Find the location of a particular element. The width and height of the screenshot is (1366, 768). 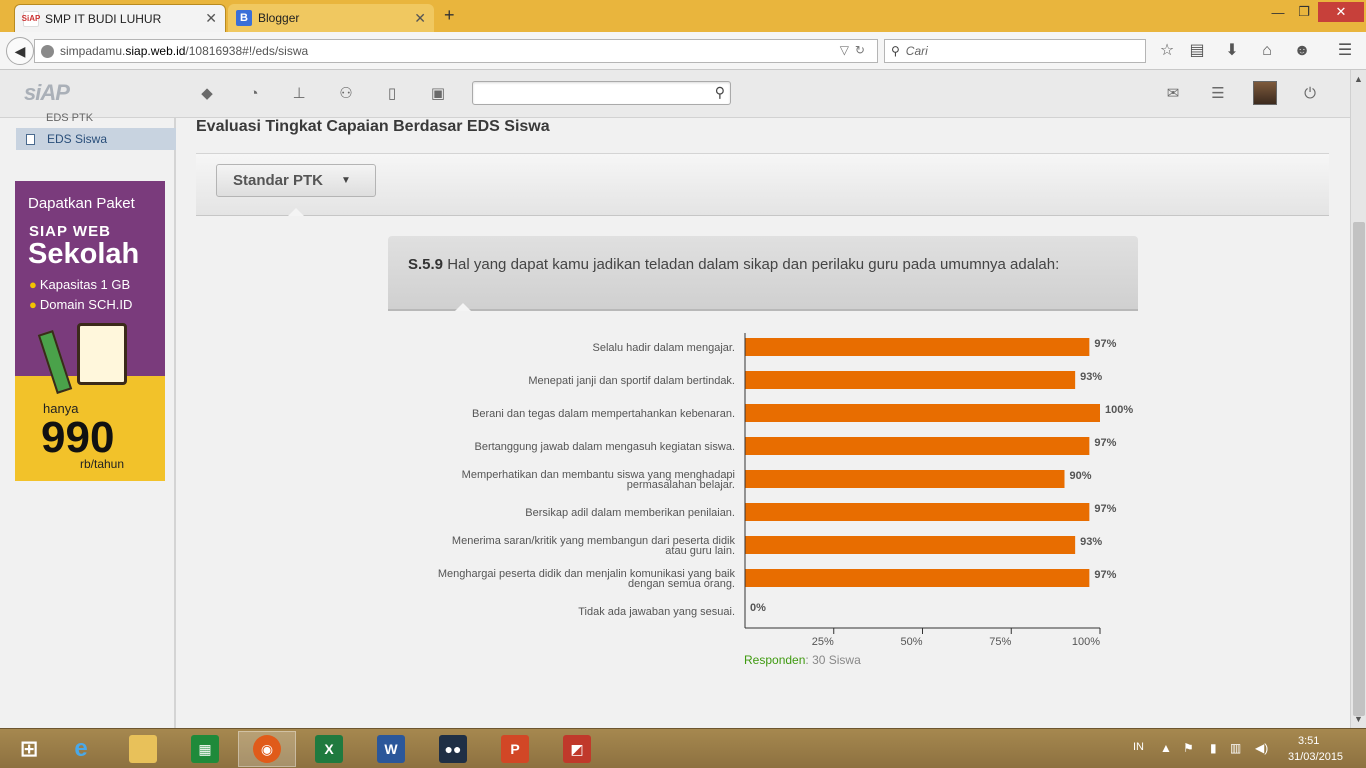

window-close-icon: ✕ is located at coordinates (1341, 12).